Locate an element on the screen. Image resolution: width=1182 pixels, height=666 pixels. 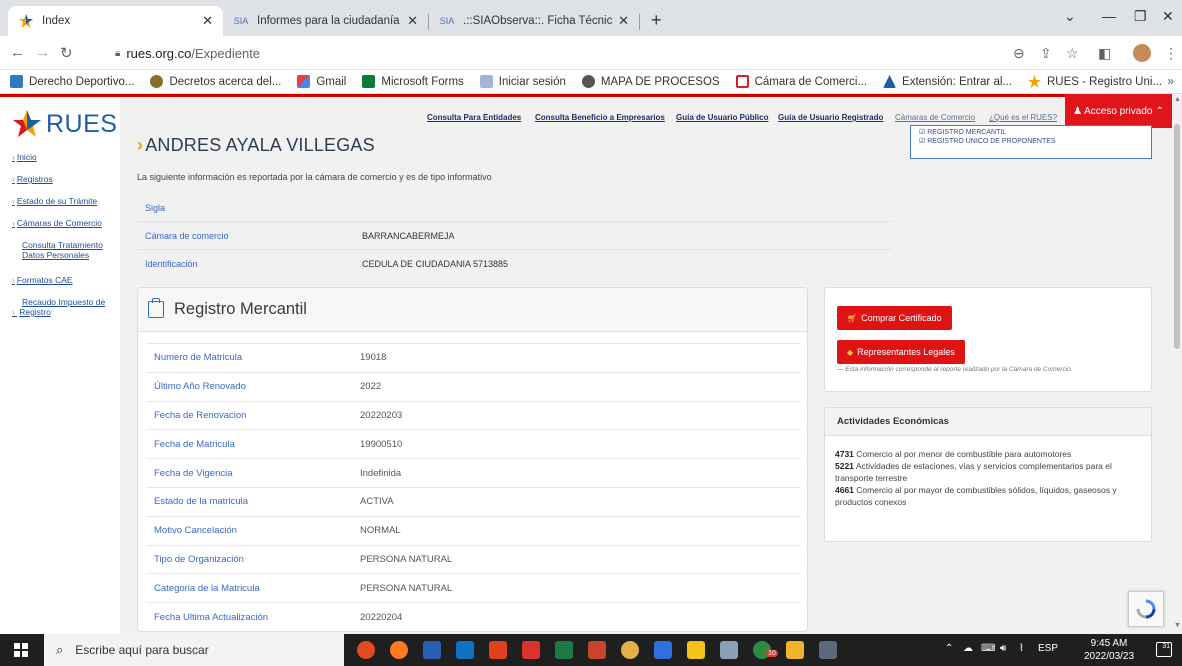
forward-icon: → is located at coordinates (42, 52).